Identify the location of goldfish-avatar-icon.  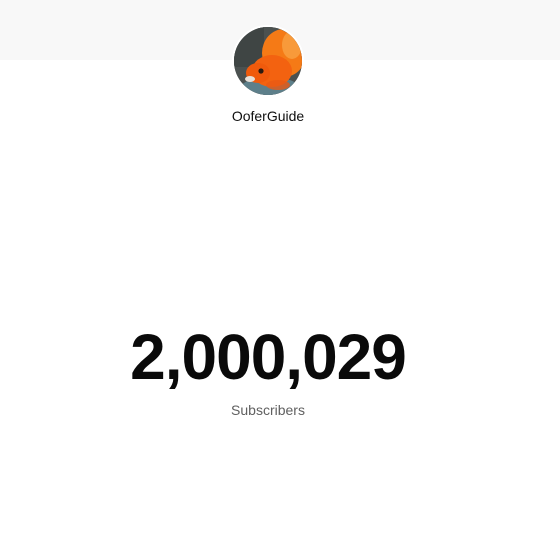
(268, 61).